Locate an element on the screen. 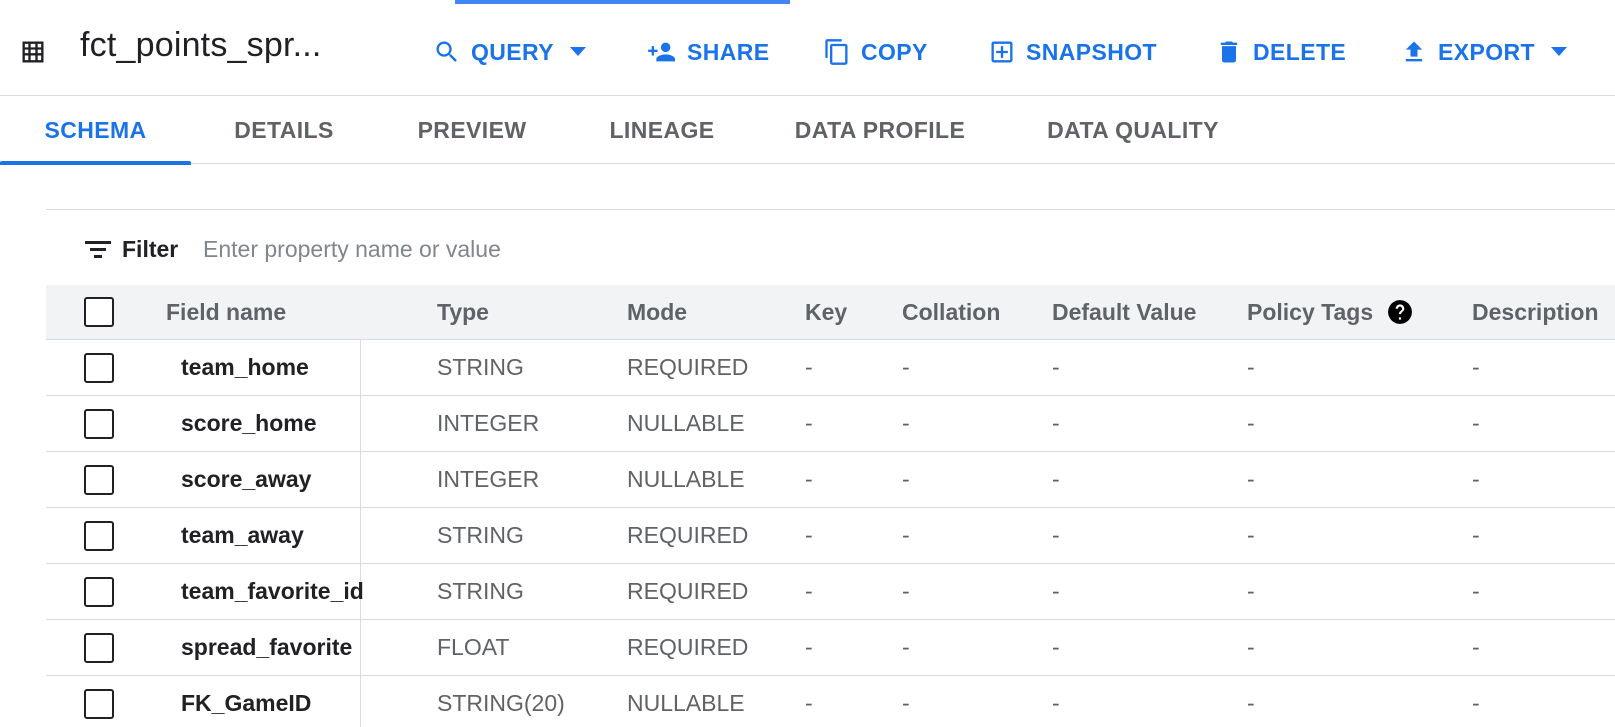 This screenshot has height=727, width=1615. snapshot-button: SNAPSHOT is located at coordinates (1072, 52).